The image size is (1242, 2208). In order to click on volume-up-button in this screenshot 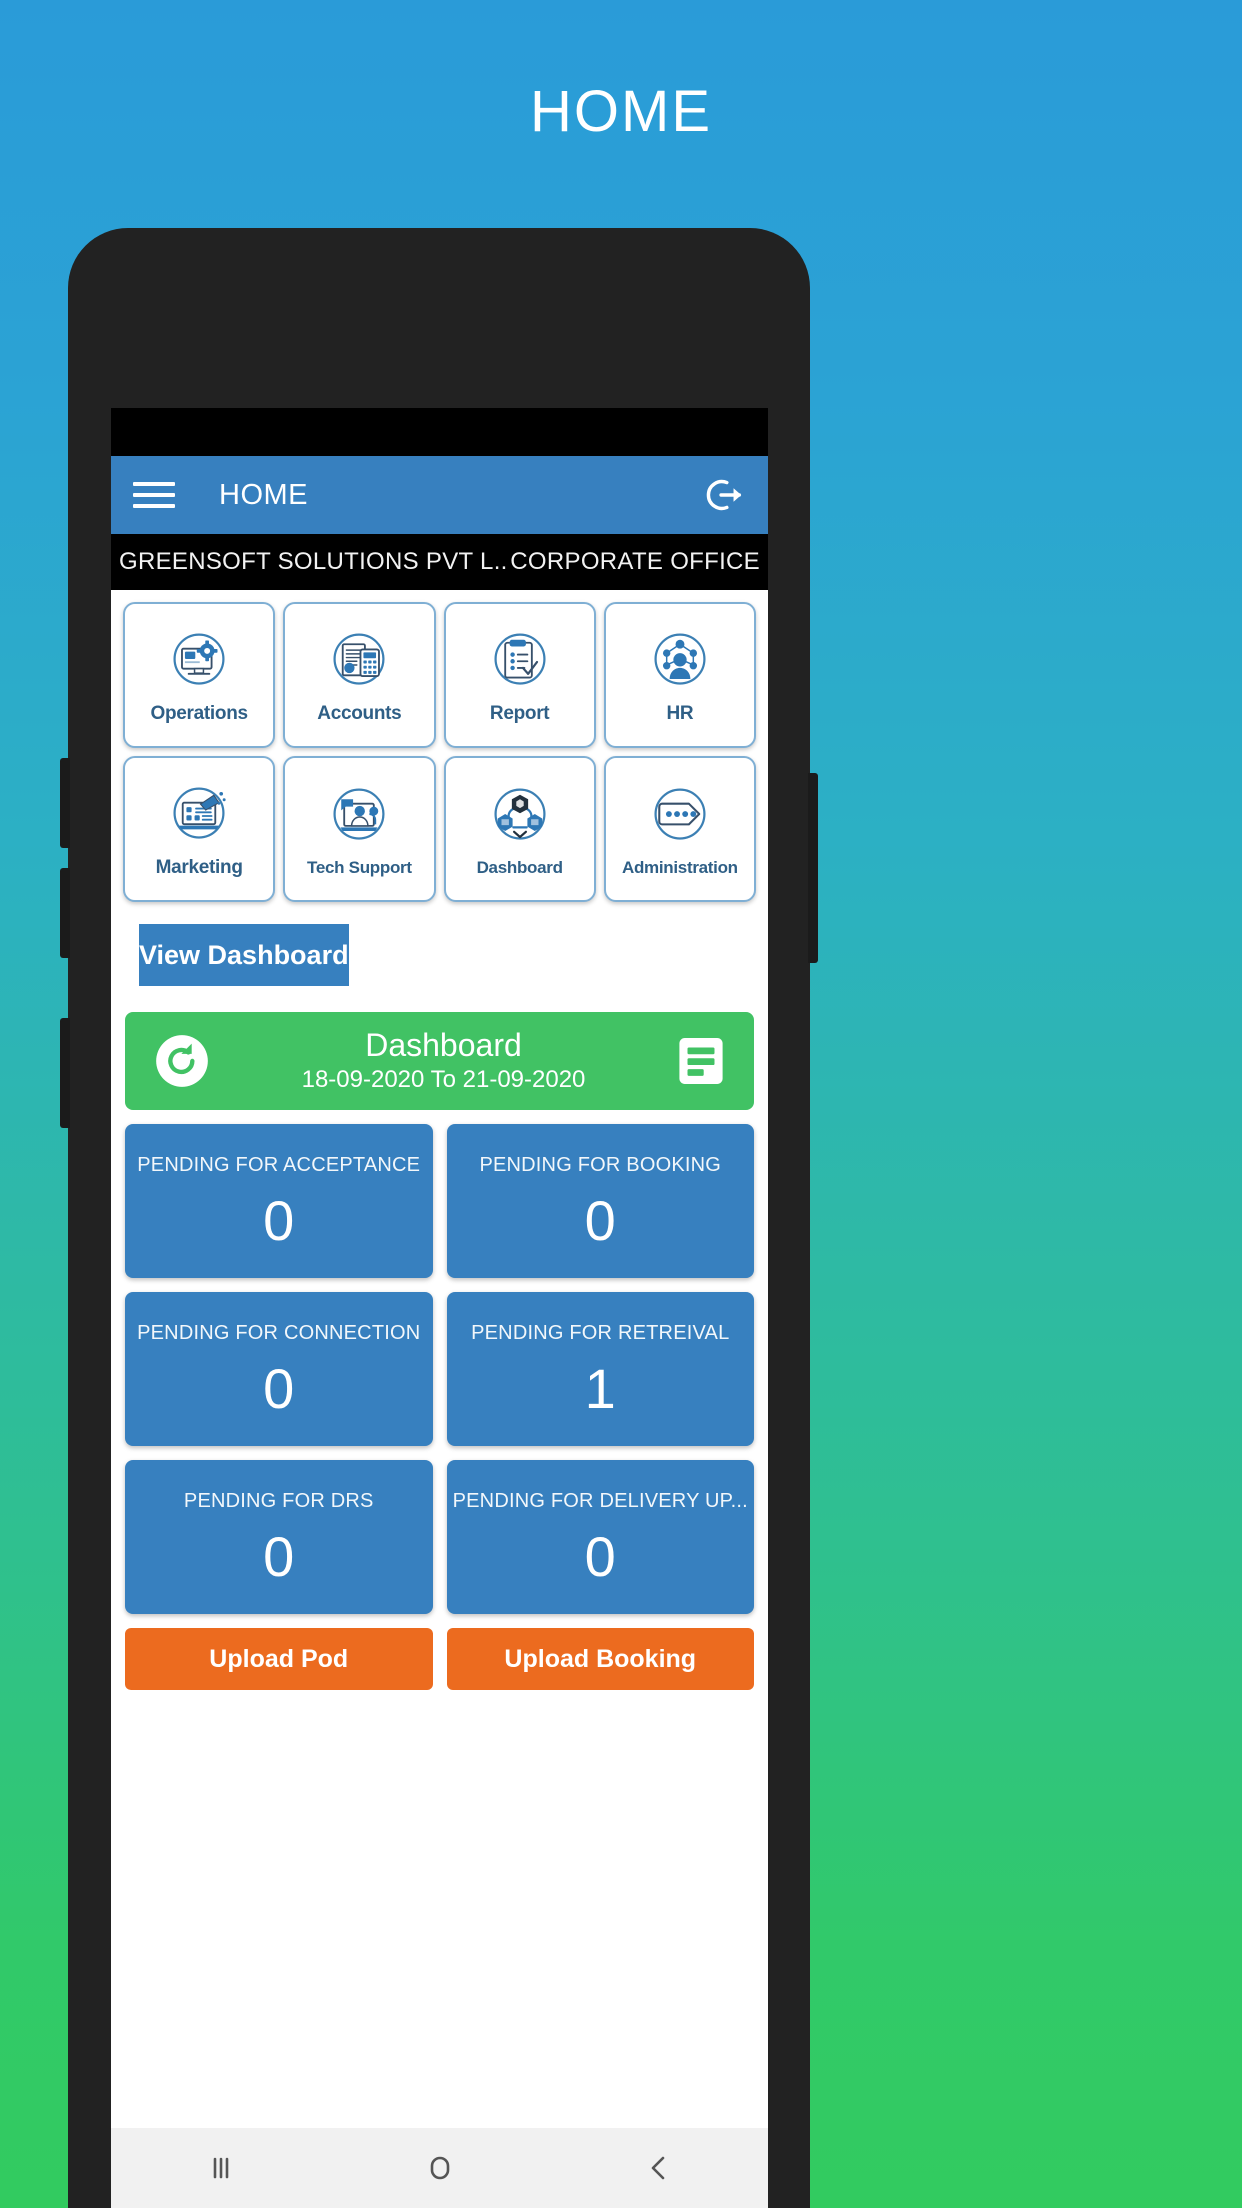, I will do `click(65, 803)`.